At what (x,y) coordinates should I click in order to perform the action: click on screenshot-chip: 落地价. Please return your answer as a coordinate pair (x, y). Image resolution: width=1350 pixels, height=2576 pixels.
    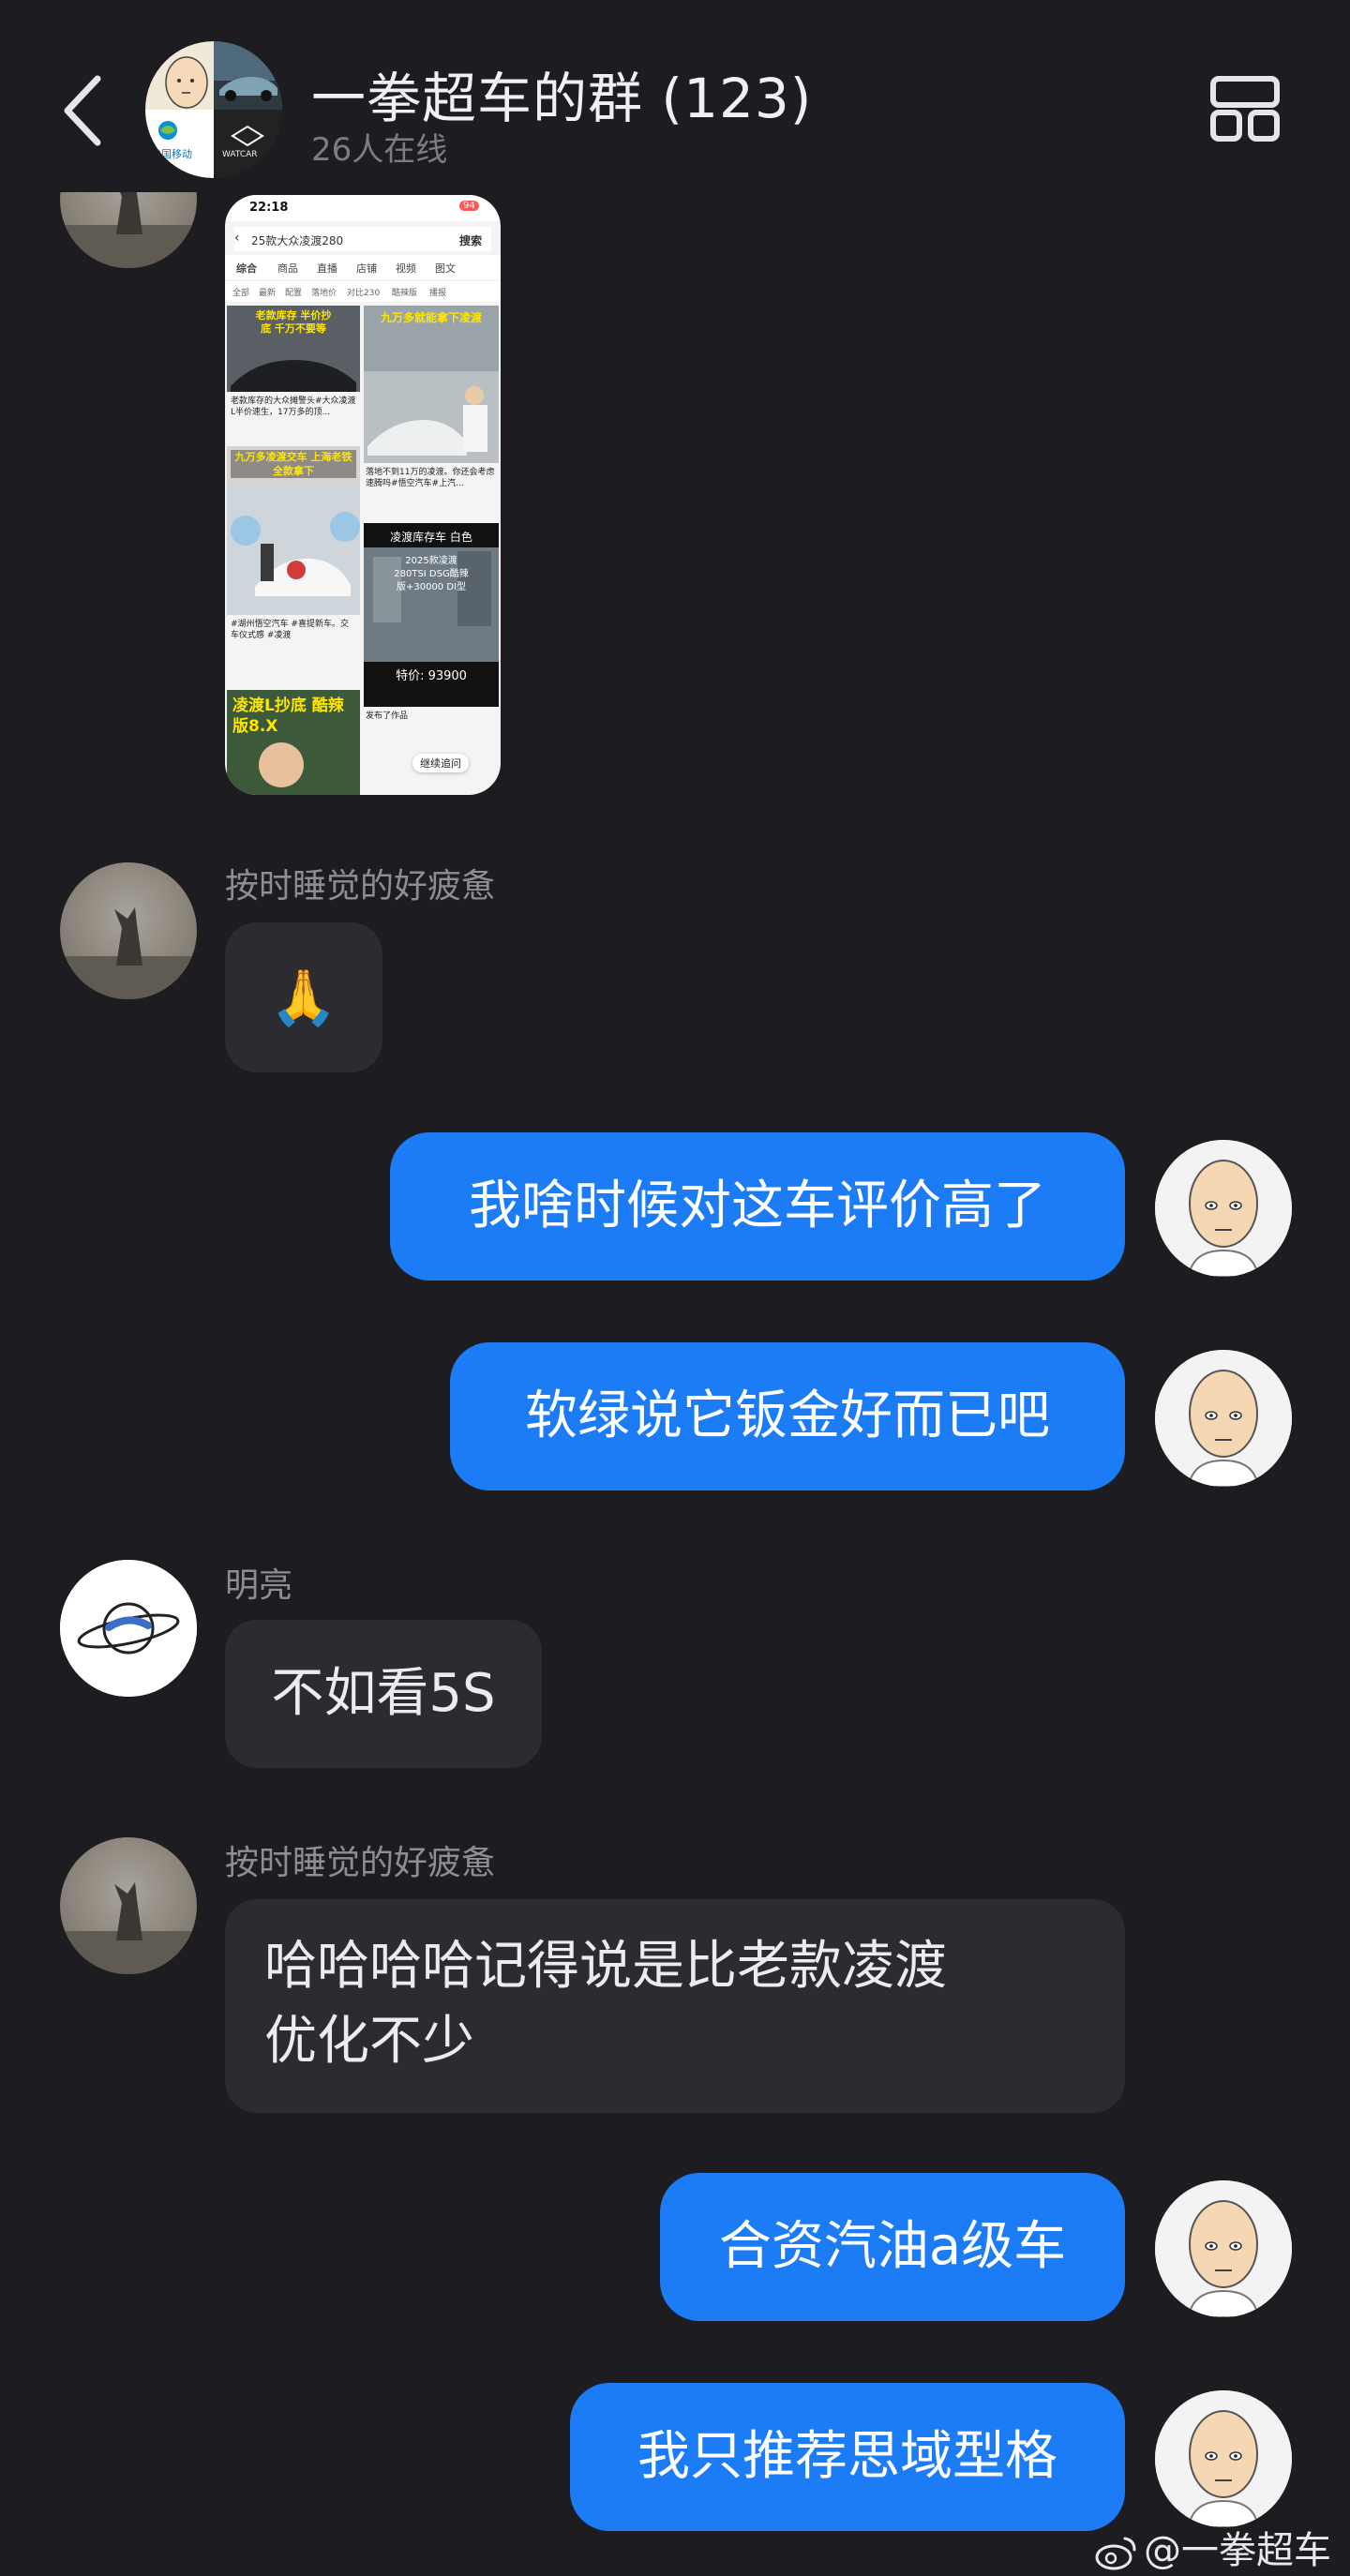
    Looking at the image, I should click on (324, 293).